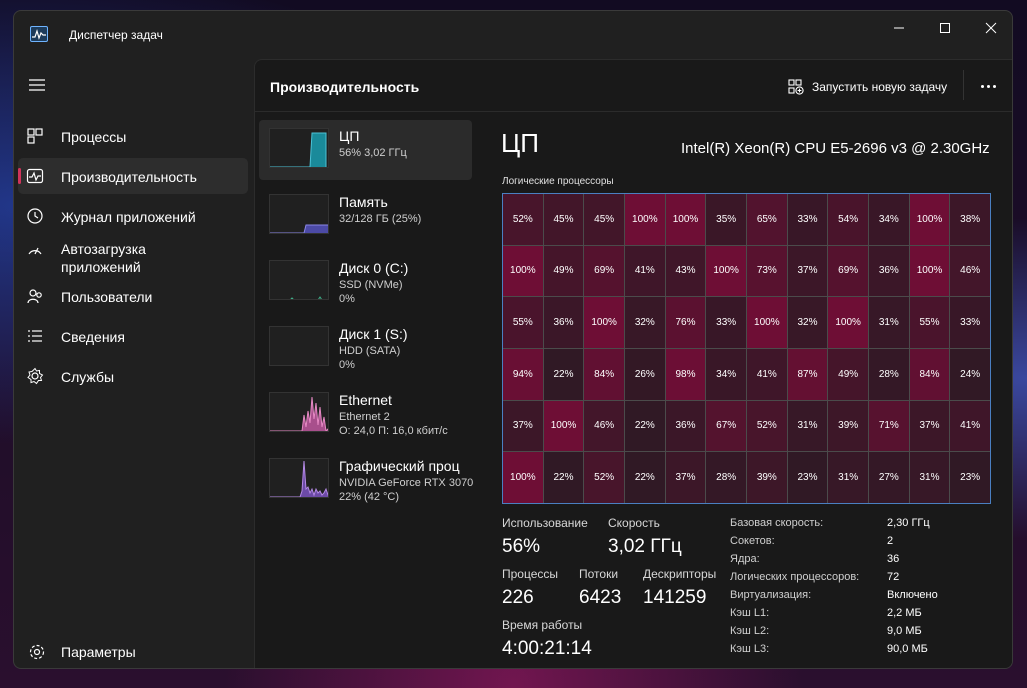 The height and width of the screenshot is (688, 1027). What do you see at coordinates (365, 150) in the screenshot?
I see `device-cpu: ЦП 56% 3,02 ГГц` at bounding box center [365, 150].